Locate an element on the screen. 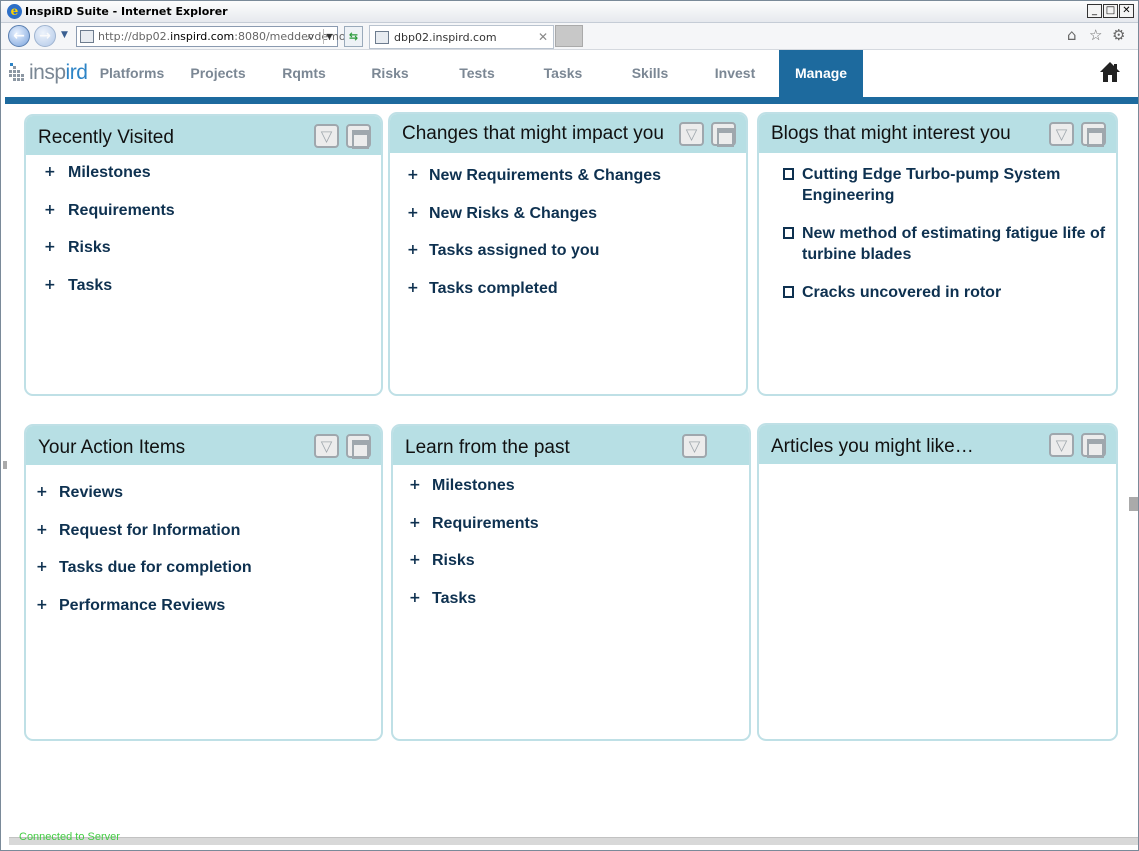 The width and height of the screenshot is (1139, 851). nav-manage: Manage is located at coordinates (821, 73).